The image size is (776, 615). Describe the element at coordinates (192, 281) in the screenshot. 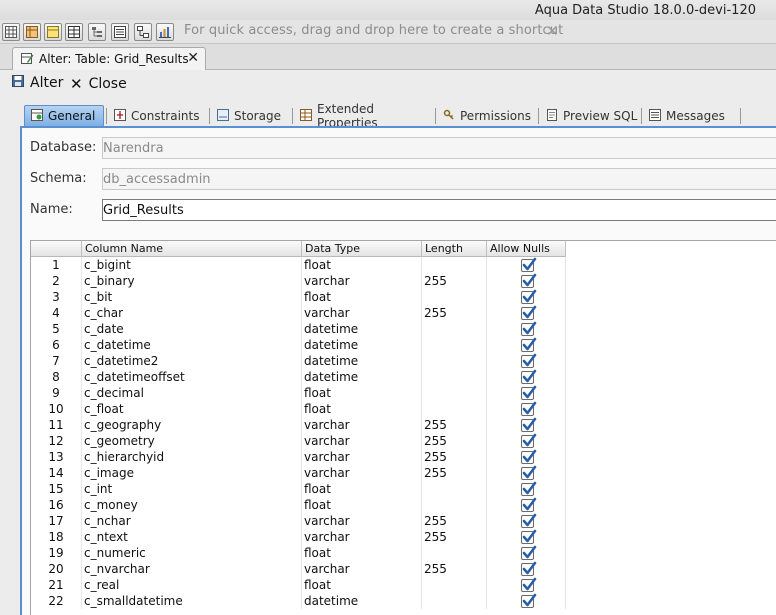

I see `column-name-cell: c_binary` at that location.